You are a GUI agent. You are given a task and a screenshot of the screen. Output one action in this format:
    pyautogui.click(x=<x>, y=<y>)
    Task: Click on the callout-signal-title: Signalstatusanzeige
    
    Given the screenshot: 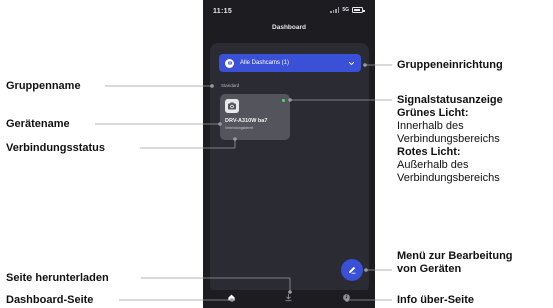 What is the action you would take?
    pyautogui.click(x=450, y=100)
    